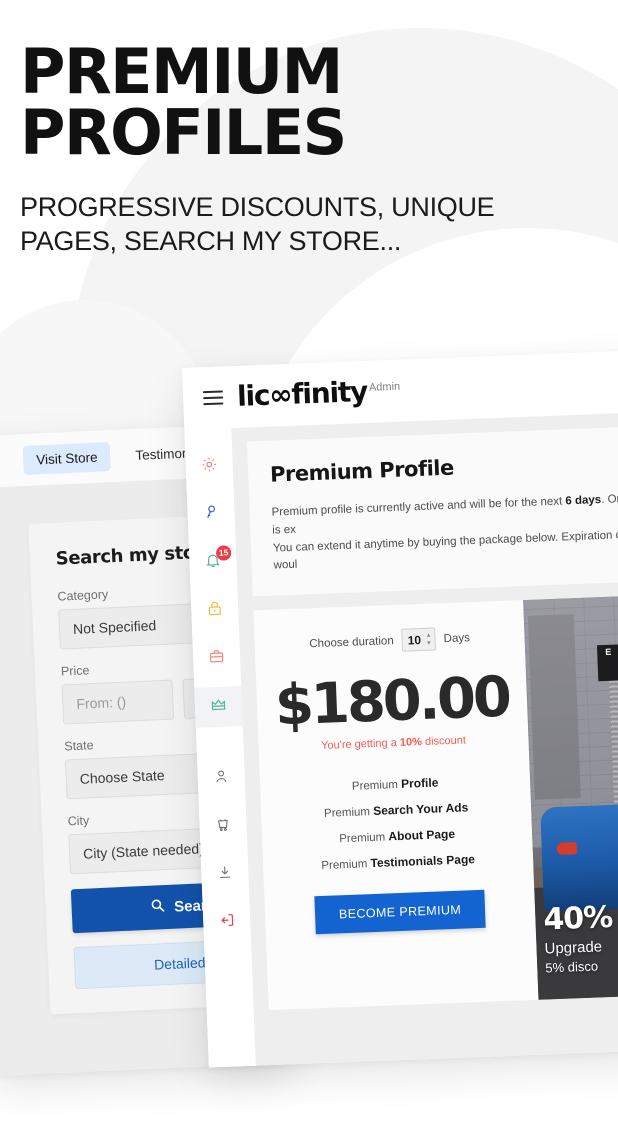 Image resolution: width=618 pixels, height=1140 pixels. Describe the element at coordinates (220, 747) in the screenshot. I see `sidebar-divider` at that location.